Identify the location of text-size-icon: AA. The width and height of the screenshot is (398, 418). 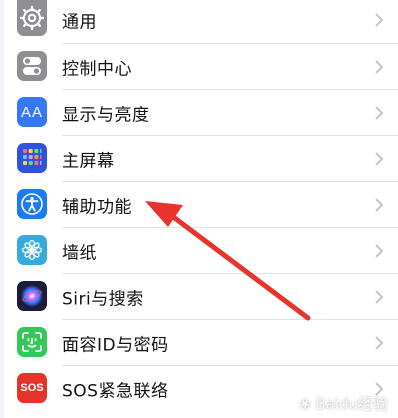
(32, 112).